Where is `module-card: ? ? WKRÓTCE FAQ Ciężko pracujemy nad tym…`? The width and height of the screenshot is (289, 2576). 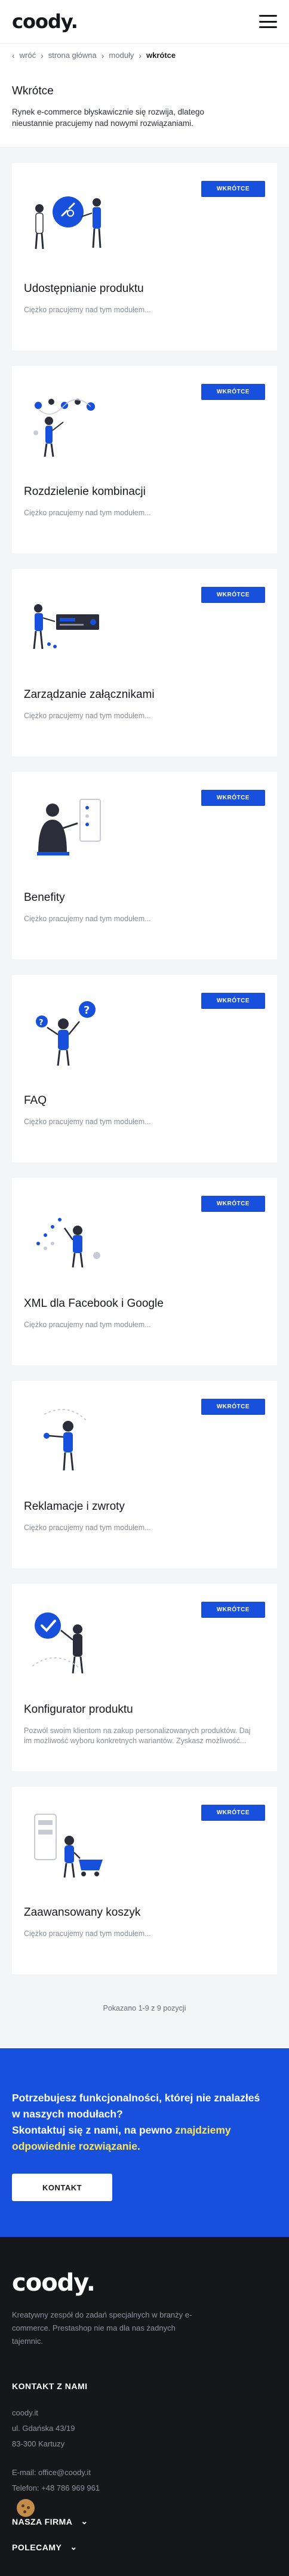 module-card: ? ? WKRÓTCE FAQ Ciężko pracujemy nad tym… is located at coordinates (144, 1068).